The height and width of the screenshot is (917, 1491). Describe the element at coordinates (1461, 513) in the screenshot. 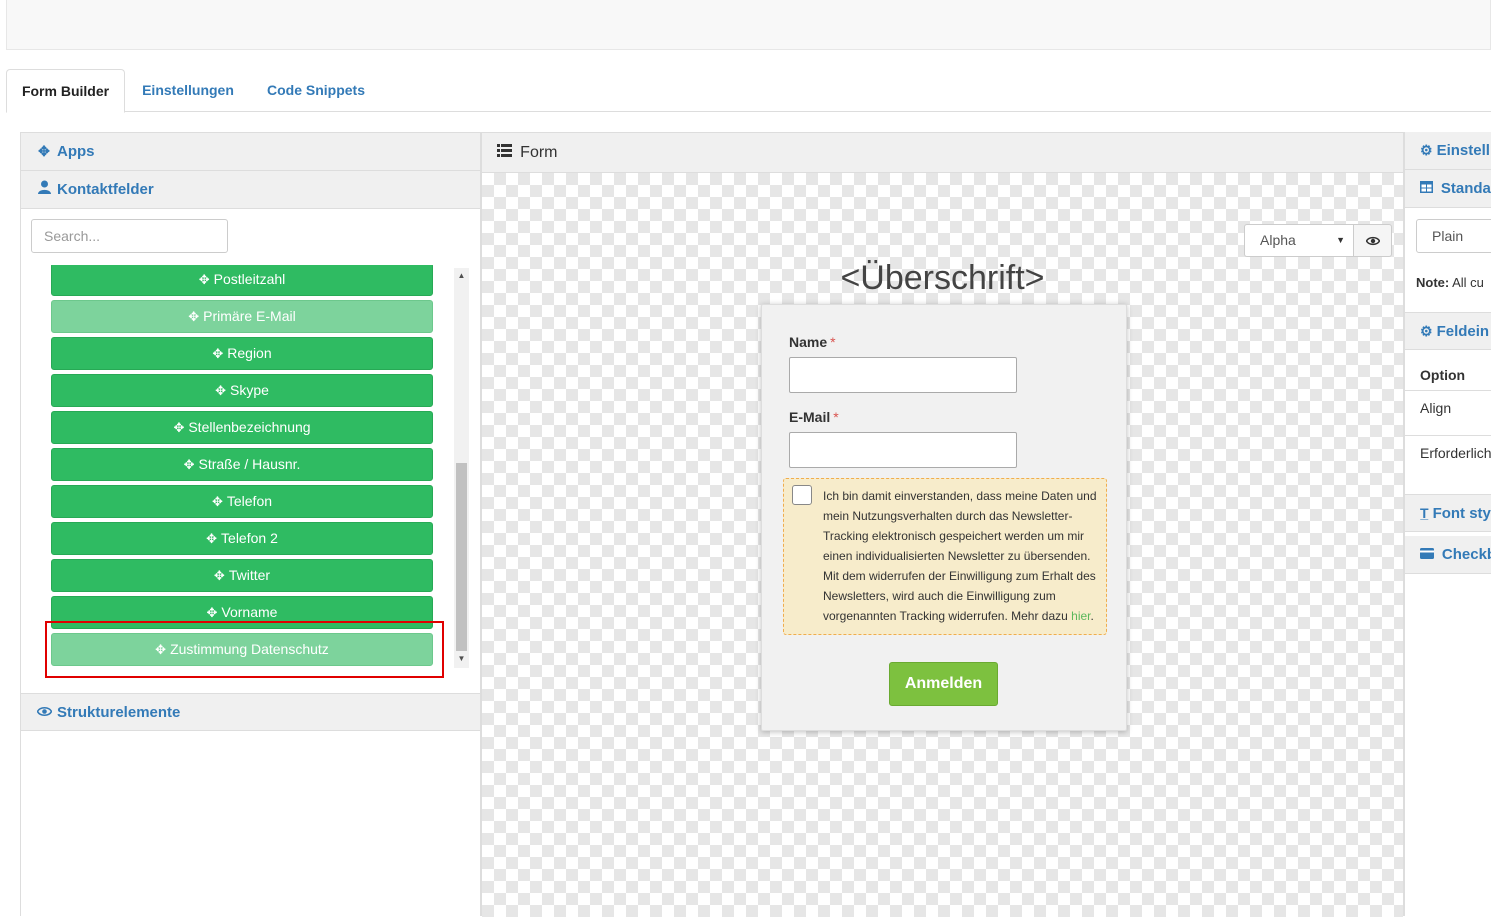

I see `font-head-label: Font sty` at that location.